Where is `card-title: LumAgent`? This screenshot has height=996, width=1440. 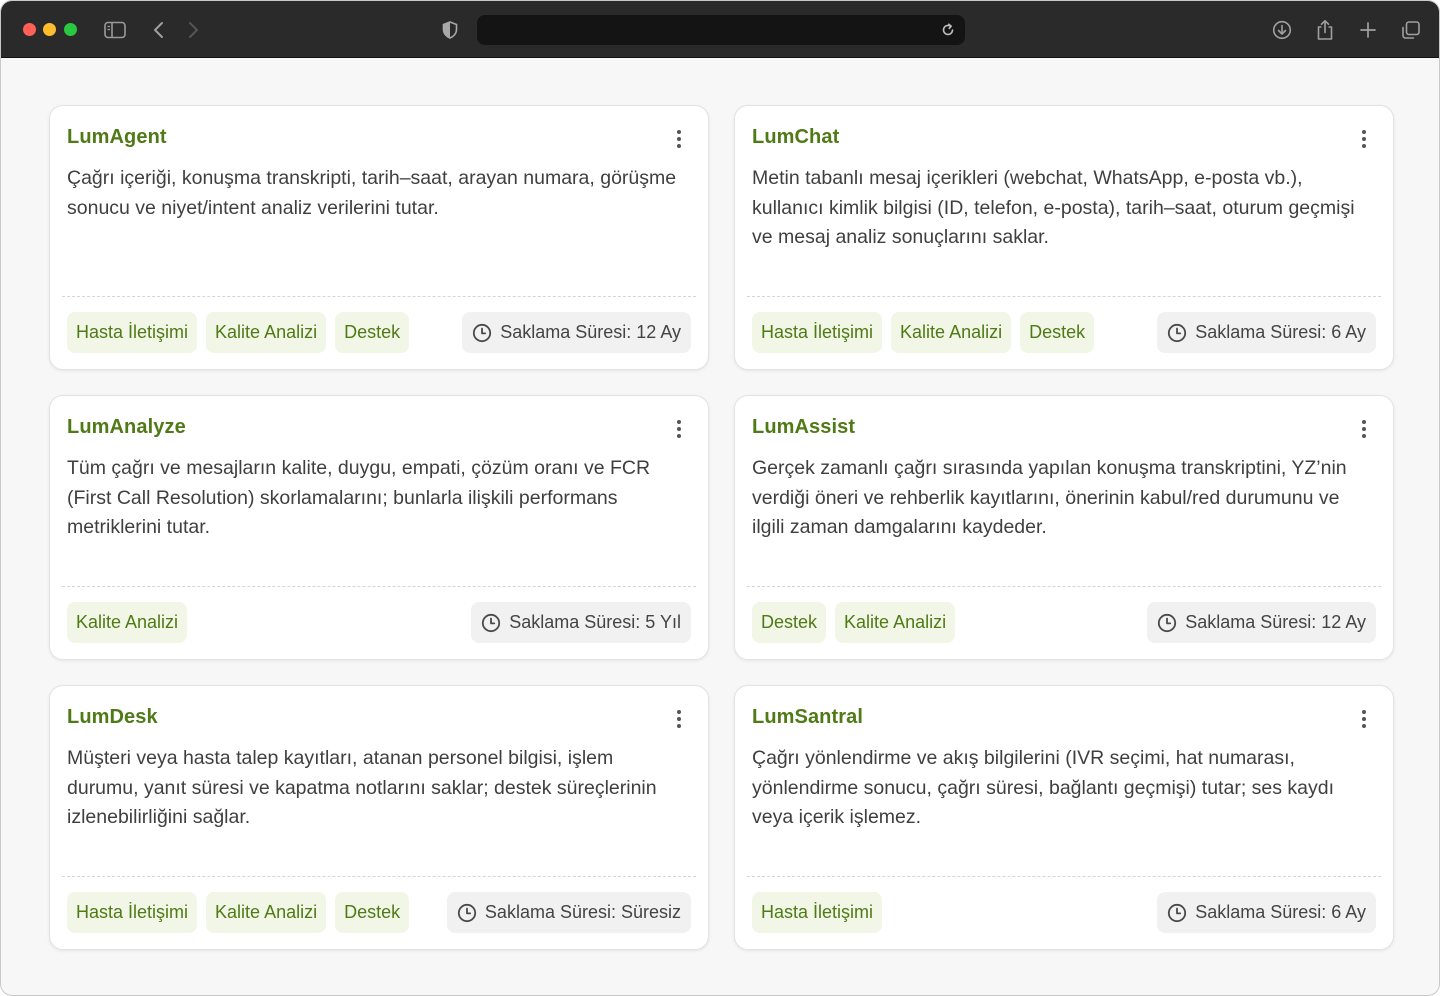
card-title: LumAgent is located at coordinates (117, 137).